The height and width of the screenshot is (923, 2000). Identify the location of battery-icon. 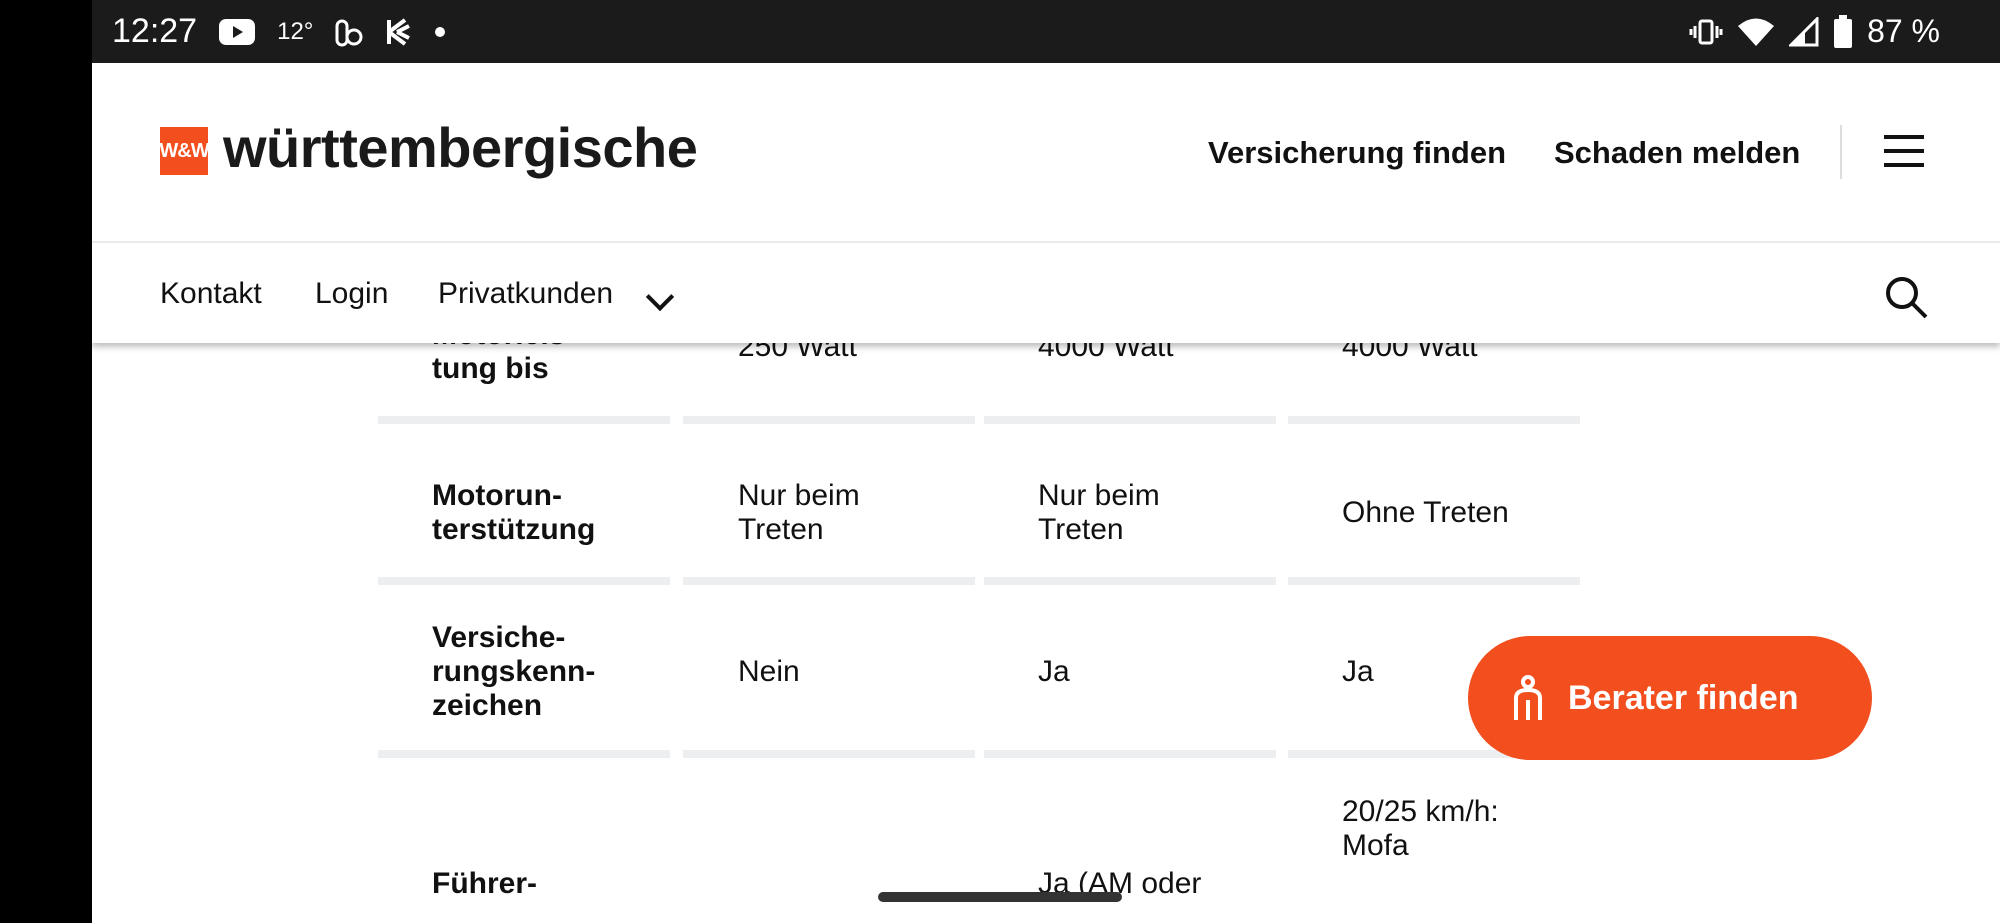
(1843, 31).